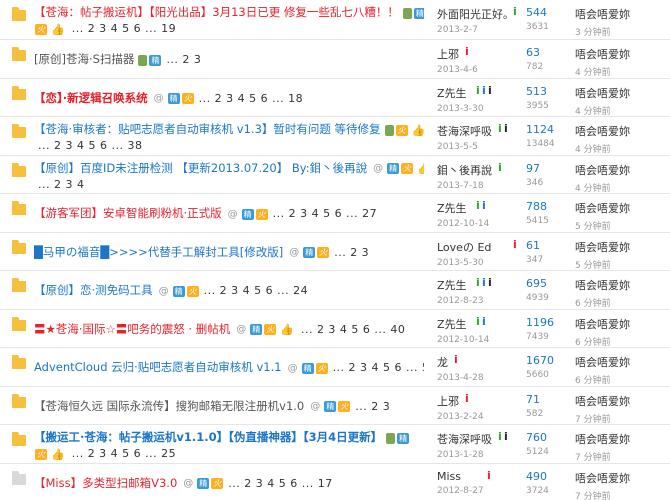 The image size is (670, 500). I want to click on reply-count: 1124, so click(540, 129).